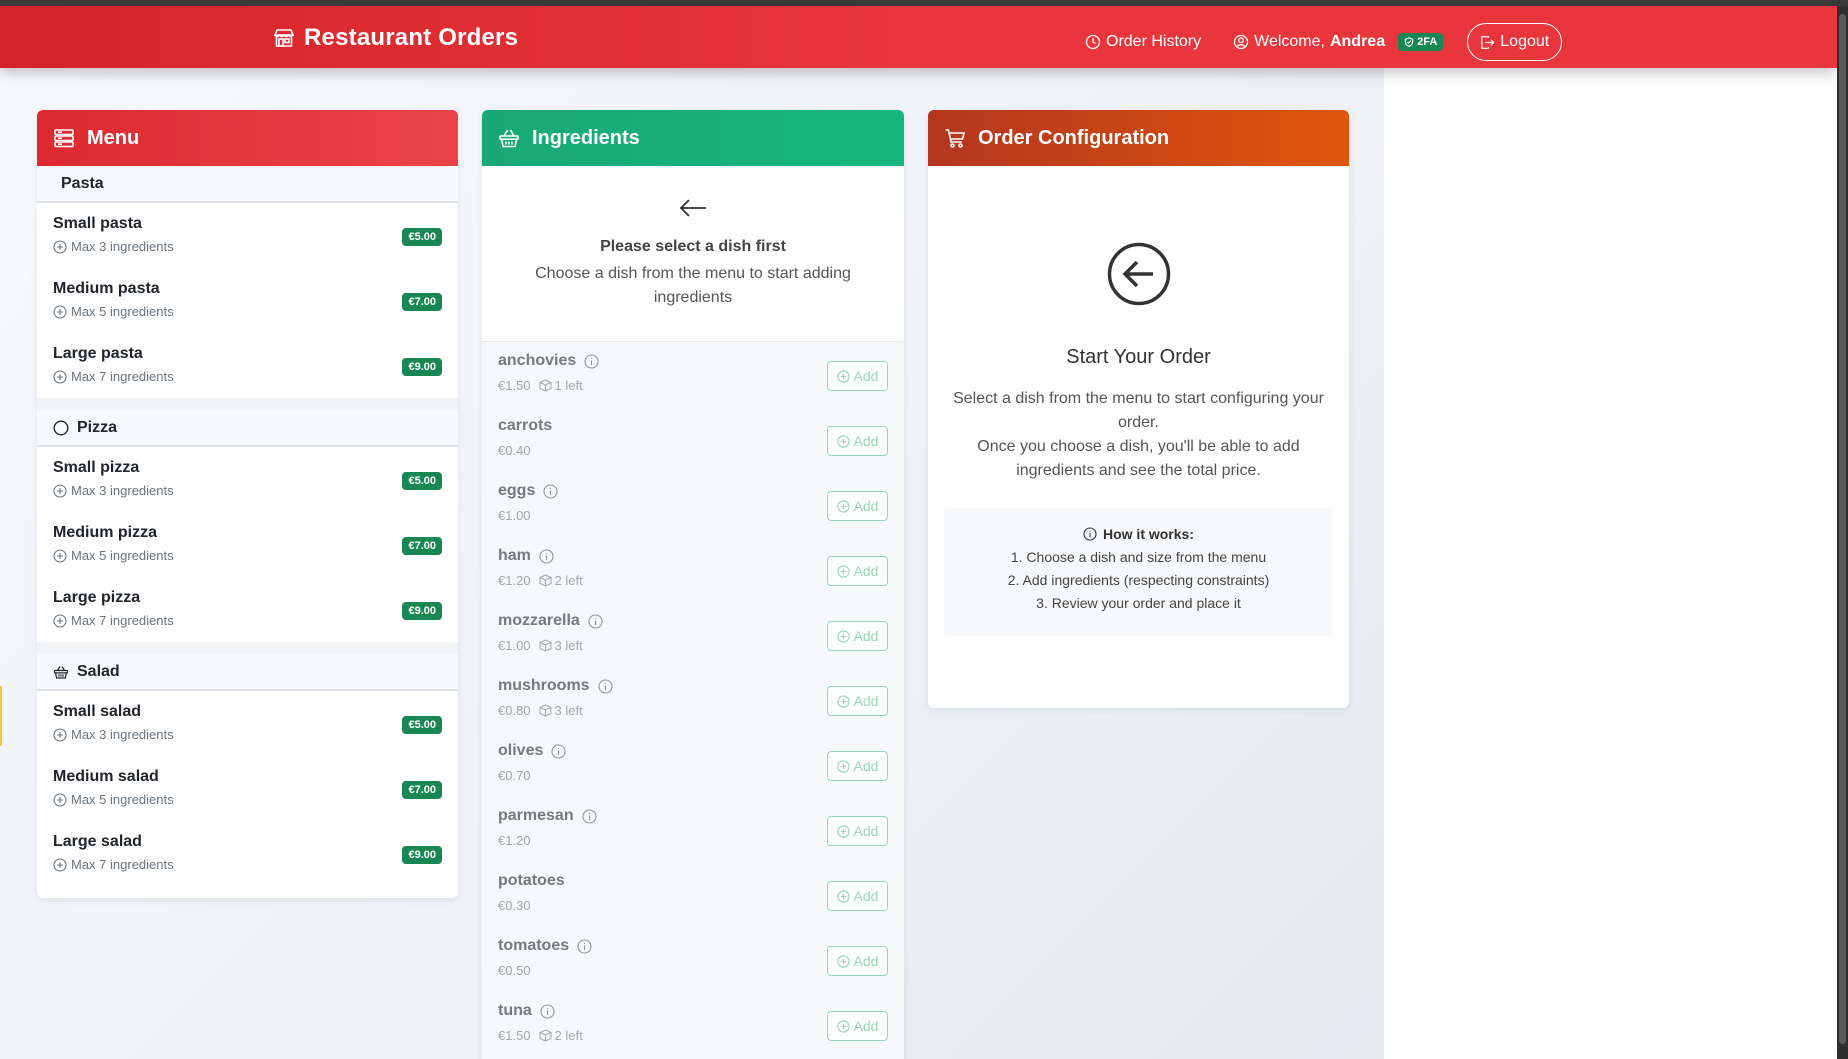 Image resolution: width=1848 pixels, height=1059 pixels. I want to click on ingredient-price: €0.50, so click(514, 970).